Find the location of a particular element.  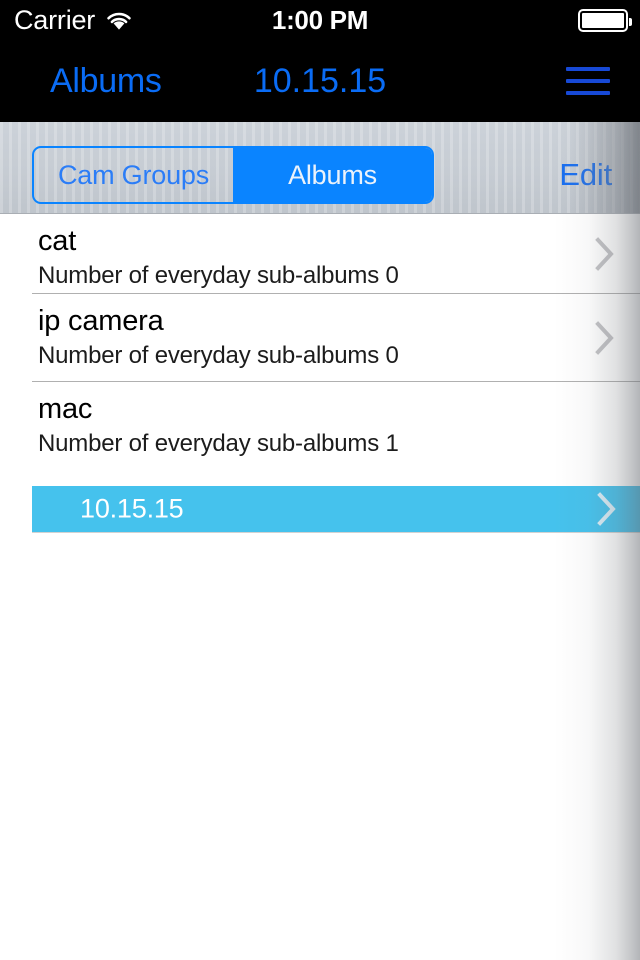

row-subtitle: Number of everyday sub-albums 1 is located at coordinates (218, 443).